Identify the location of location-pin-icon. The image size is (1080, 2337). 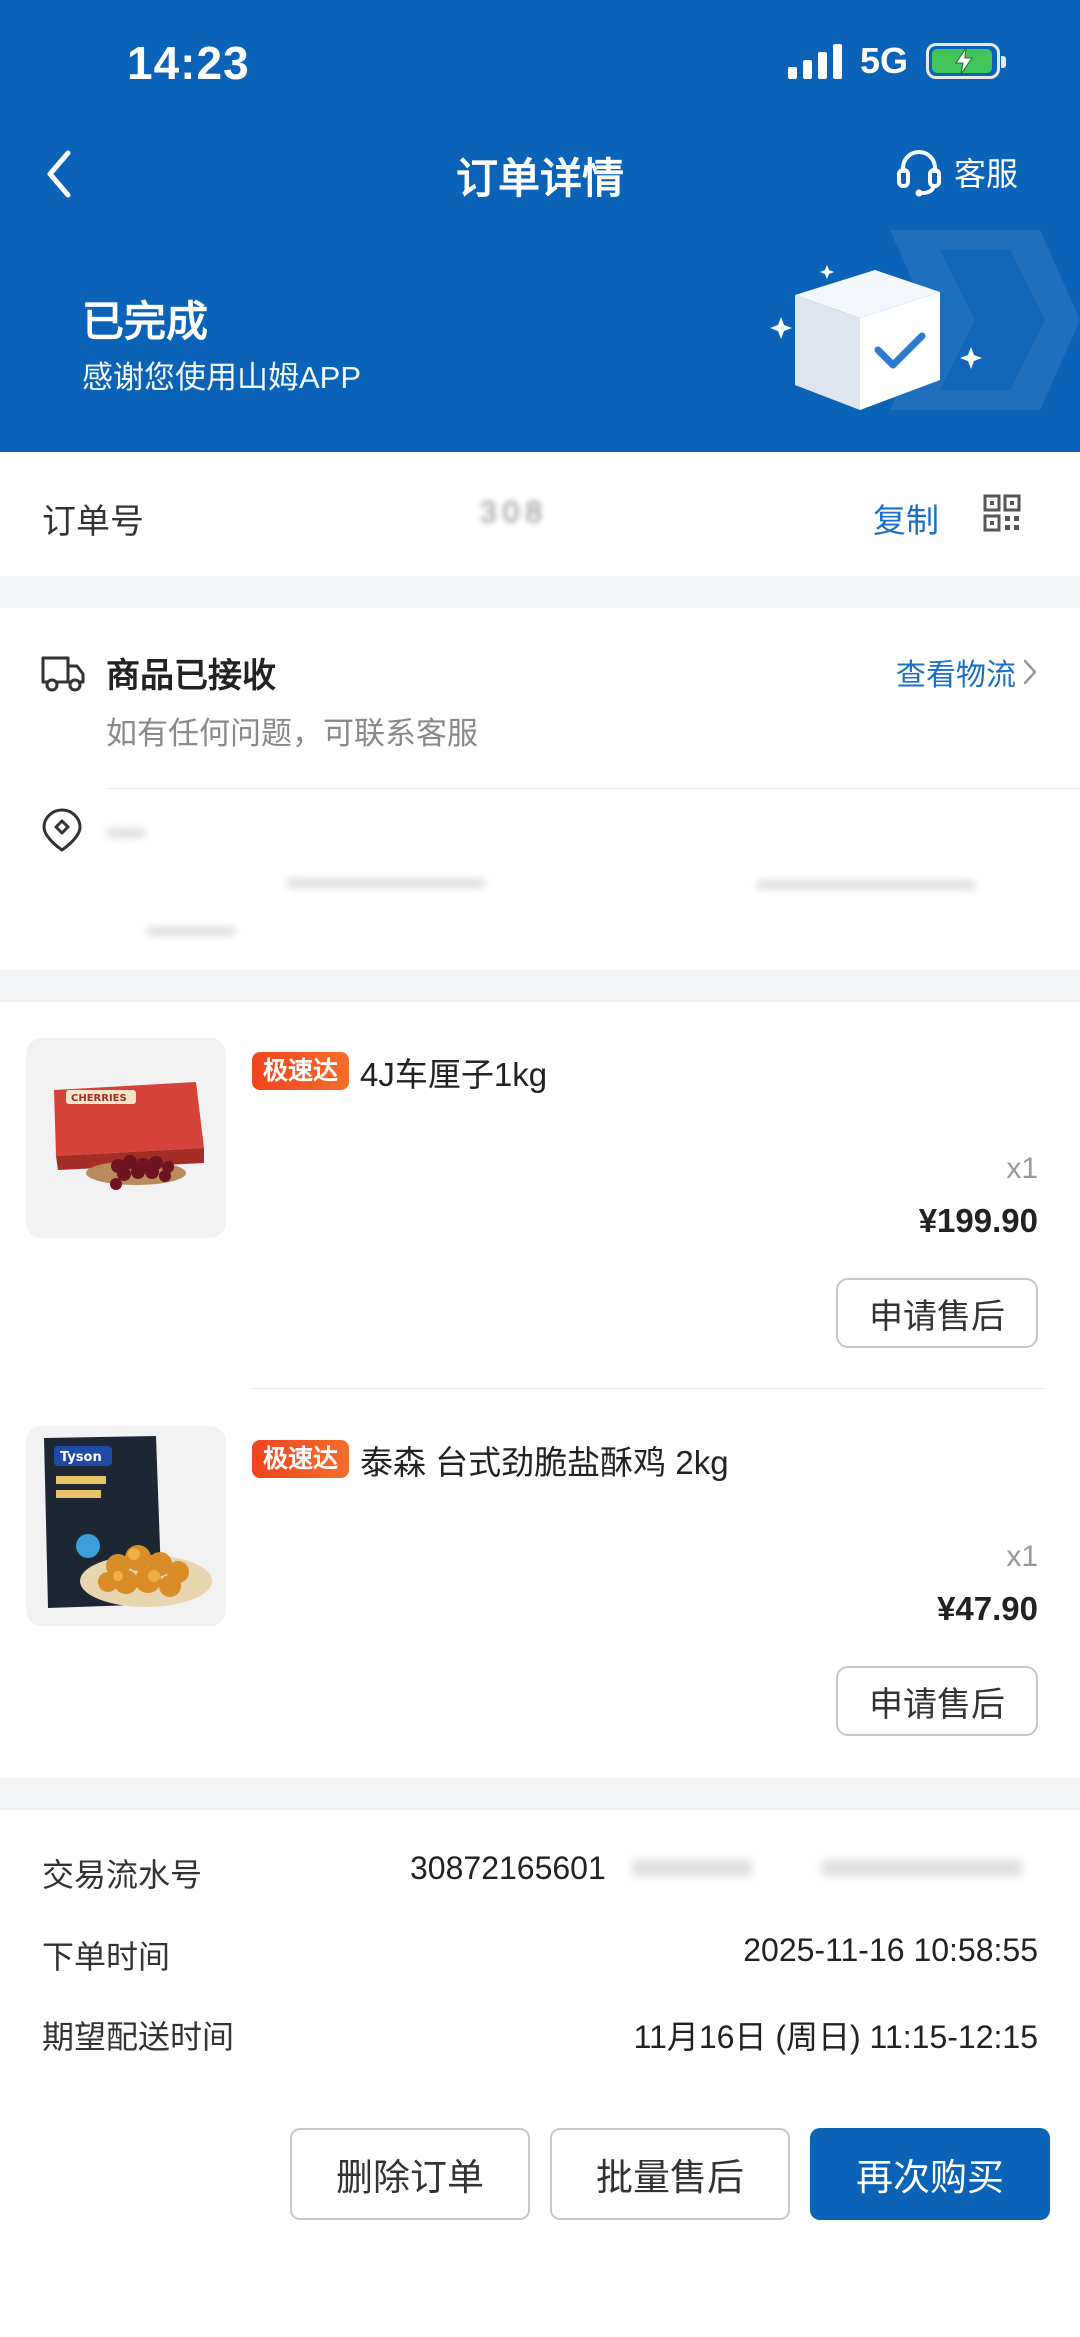
(62, 830).